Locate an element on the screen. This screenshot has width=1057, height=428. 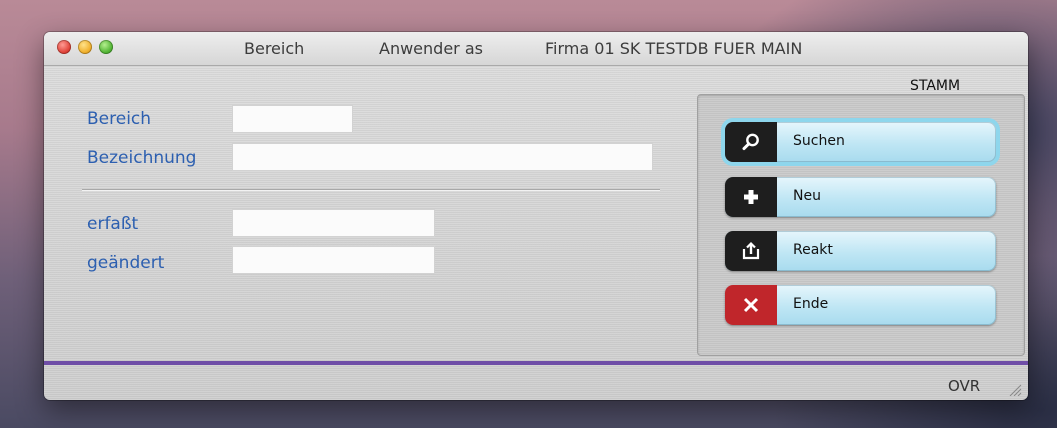
bezeichnung-field is located at coordinates (442, 157).